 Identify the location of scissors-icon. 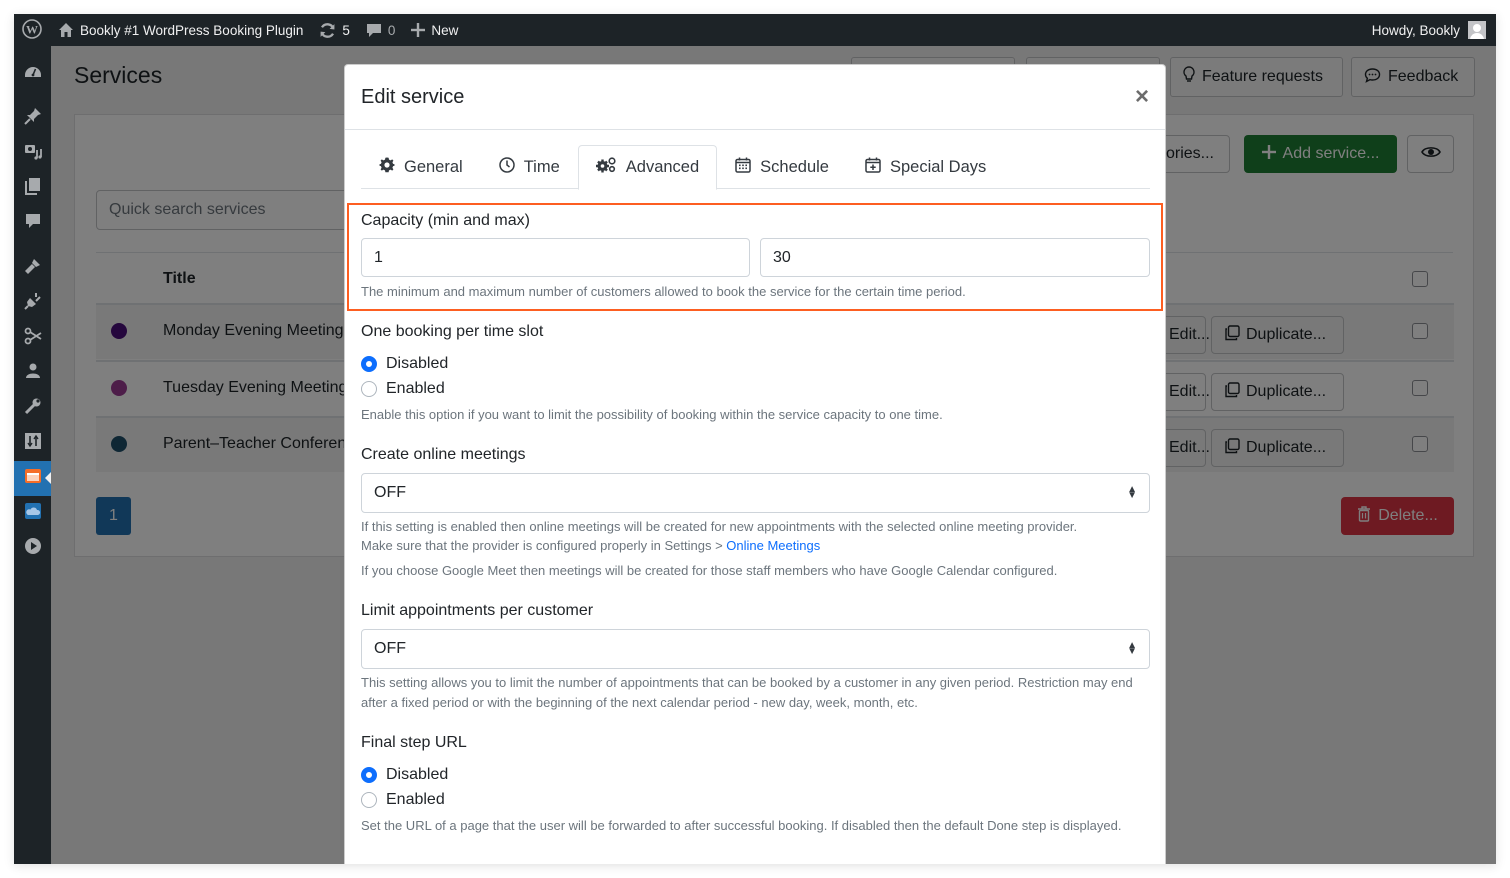
(33, 338).